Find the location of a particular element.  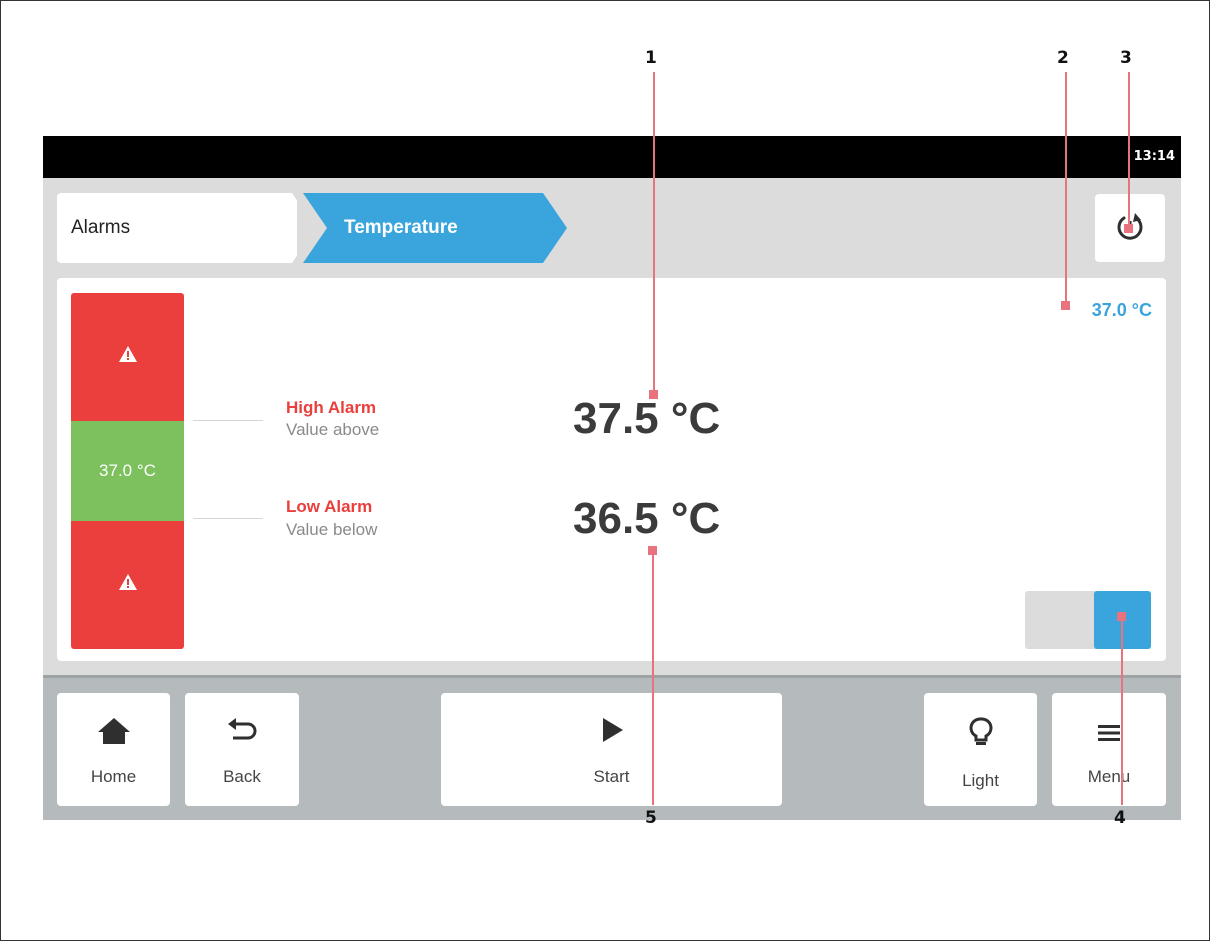

back-label: Back is located at coordinates (242, 776).